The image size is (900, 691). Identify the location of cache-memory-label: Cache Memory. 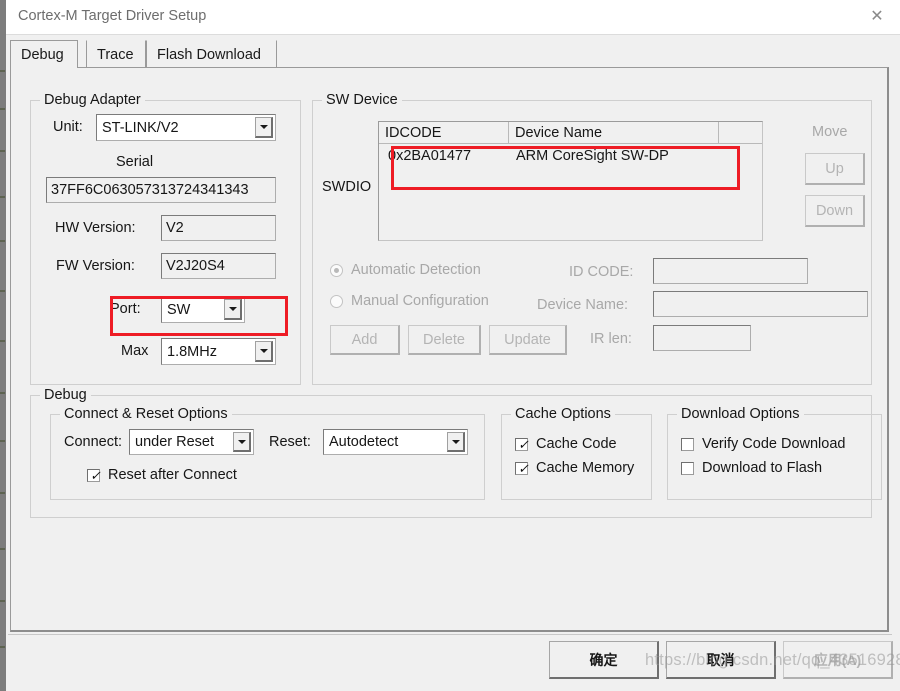
(585, 468).